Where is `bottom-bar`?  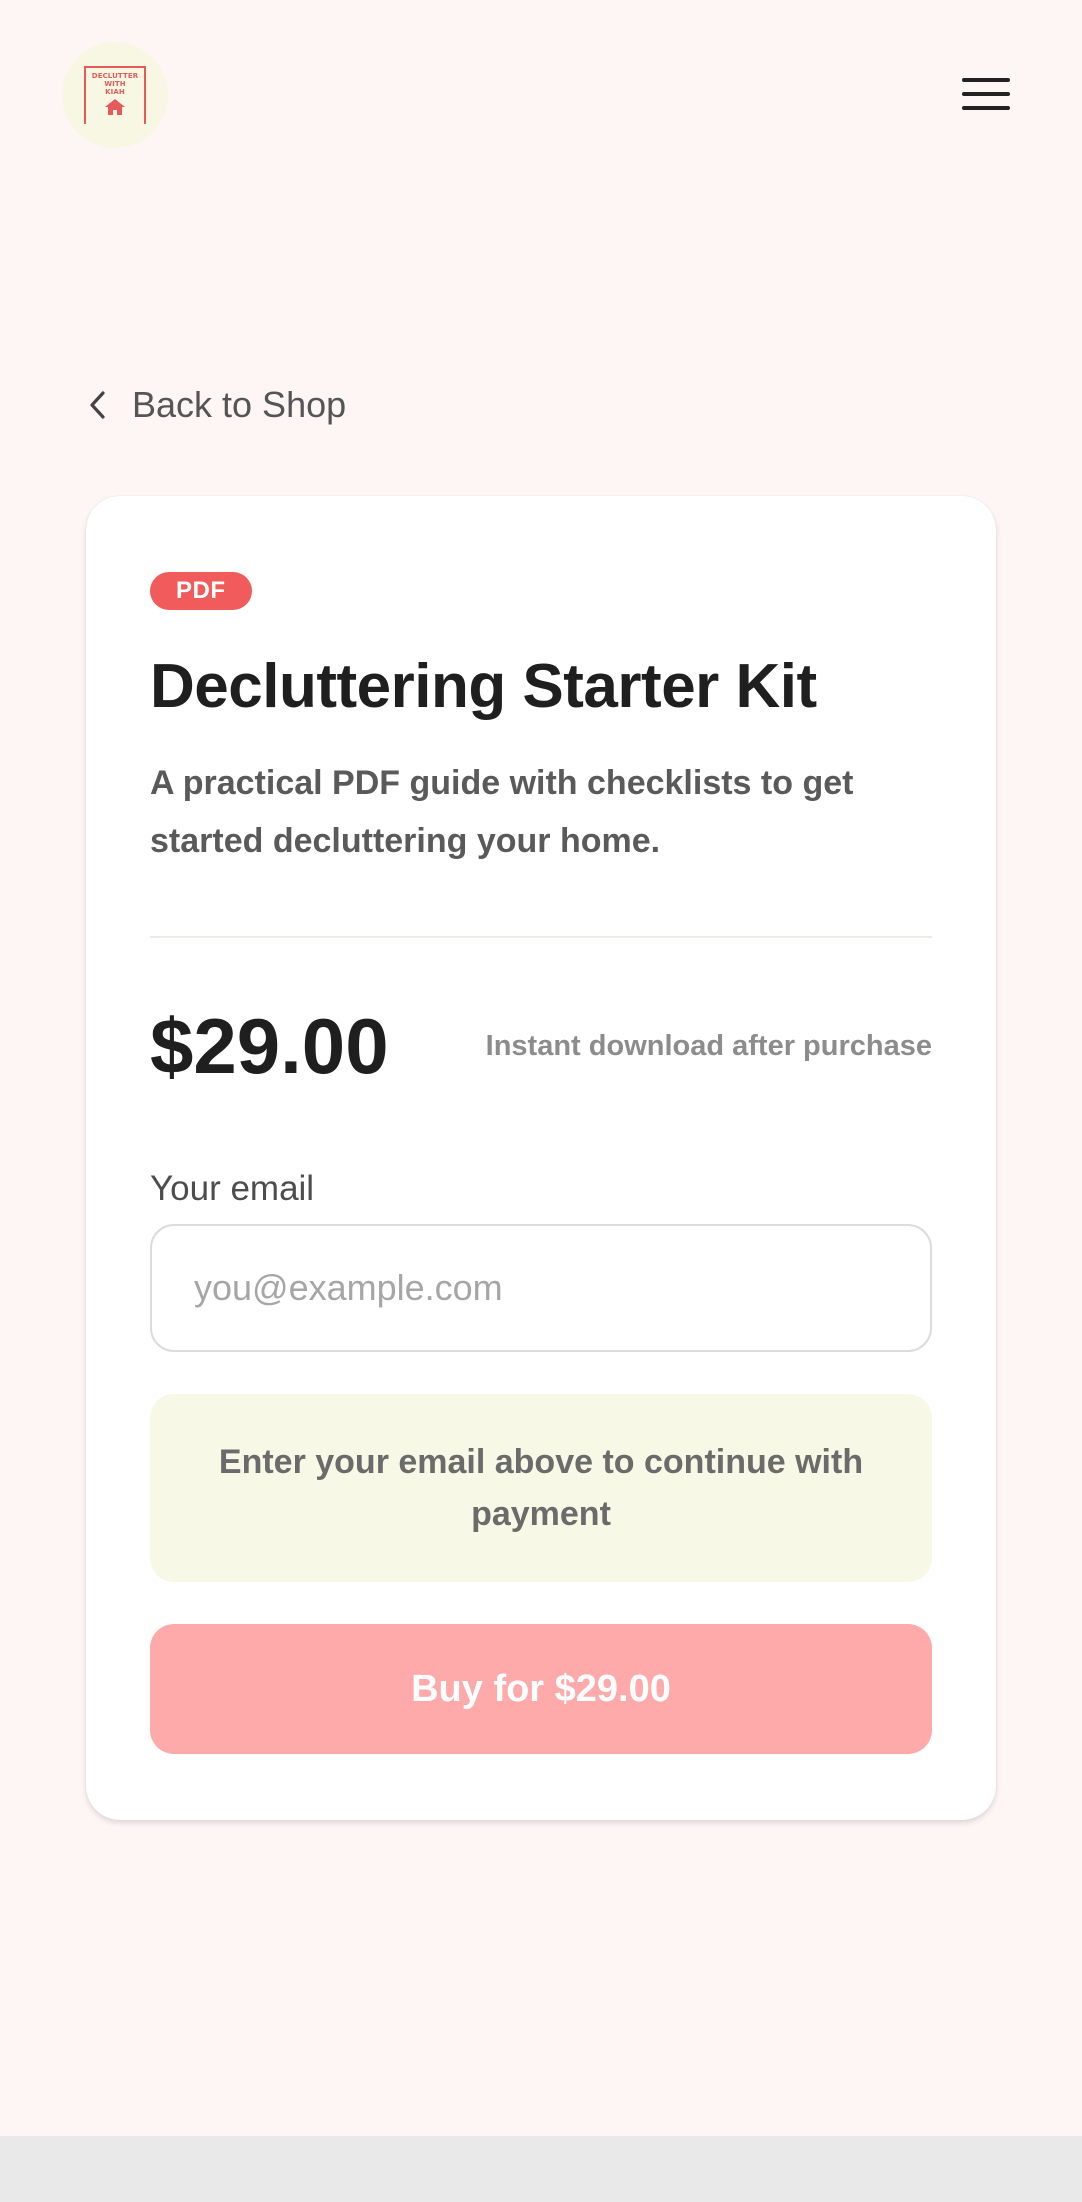
bottom-bar is located at coordinates (541, 2169).